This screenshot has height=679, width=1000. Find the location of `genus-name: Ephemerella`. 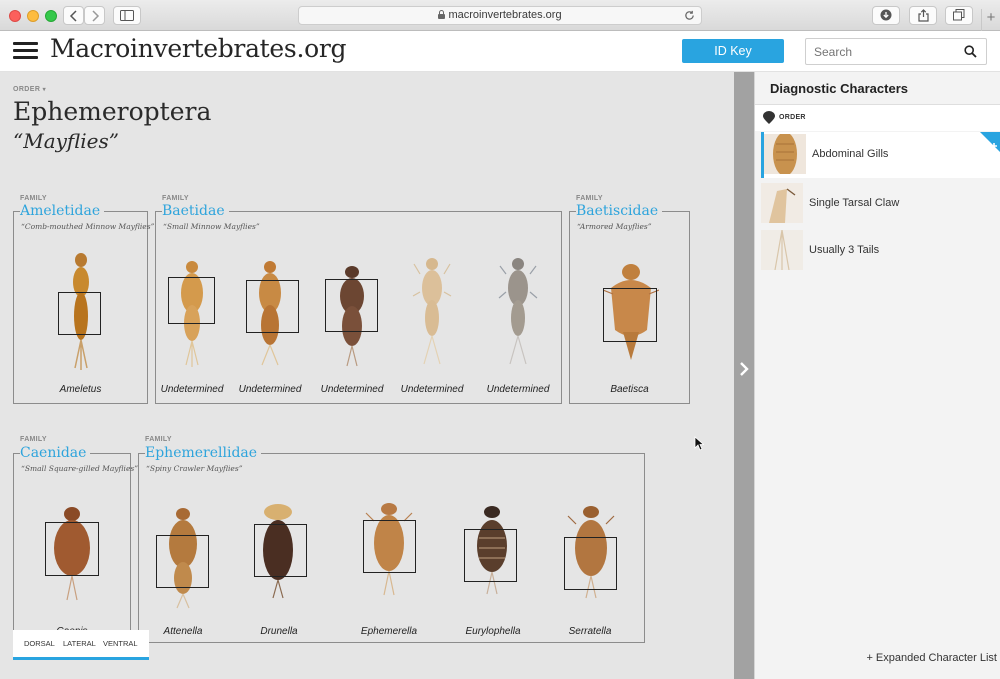

genus-name: Ephemerella is located at coordinates (389, 631).